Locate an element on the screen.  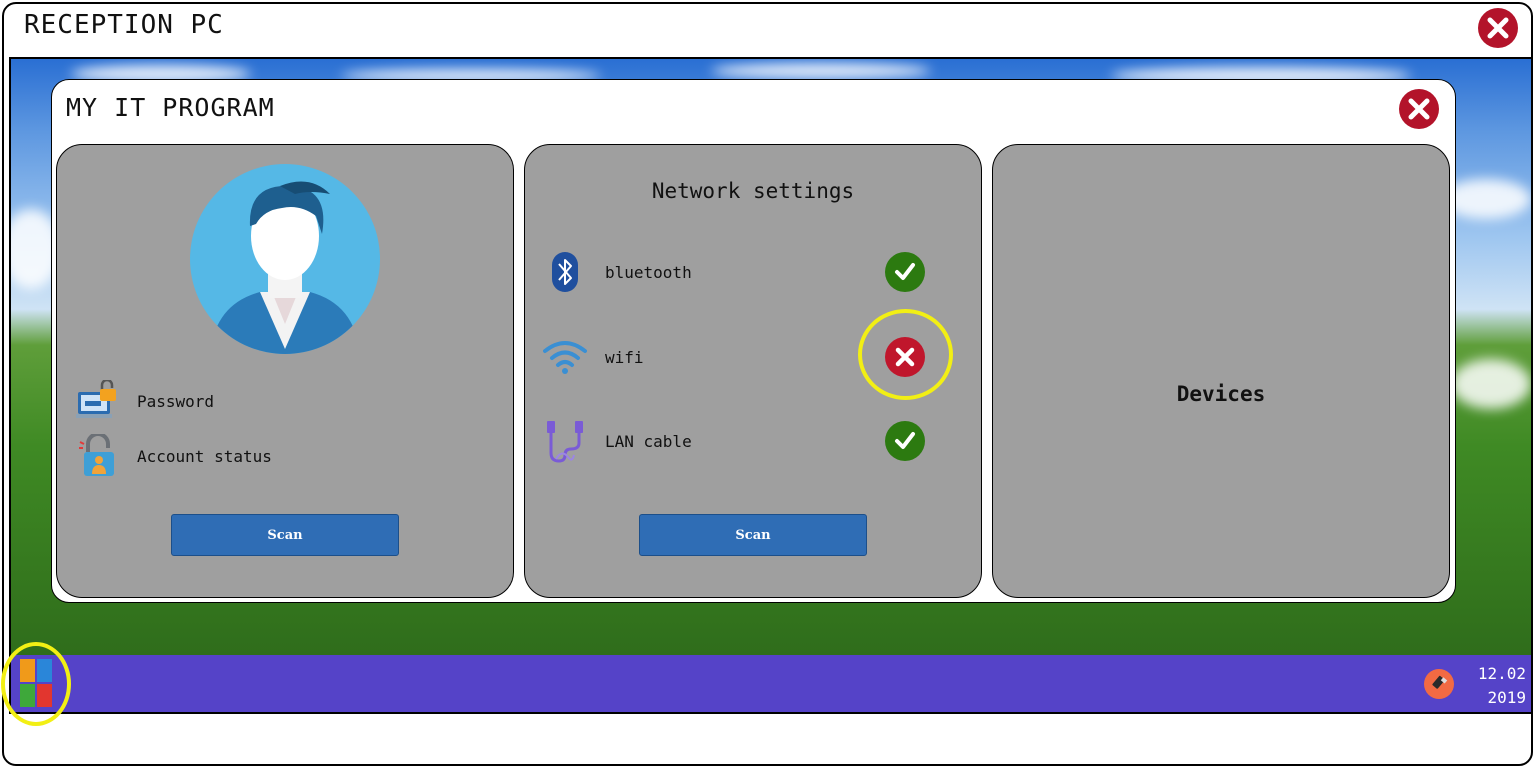
wifi-status-error is located at coordinates (905, 357).